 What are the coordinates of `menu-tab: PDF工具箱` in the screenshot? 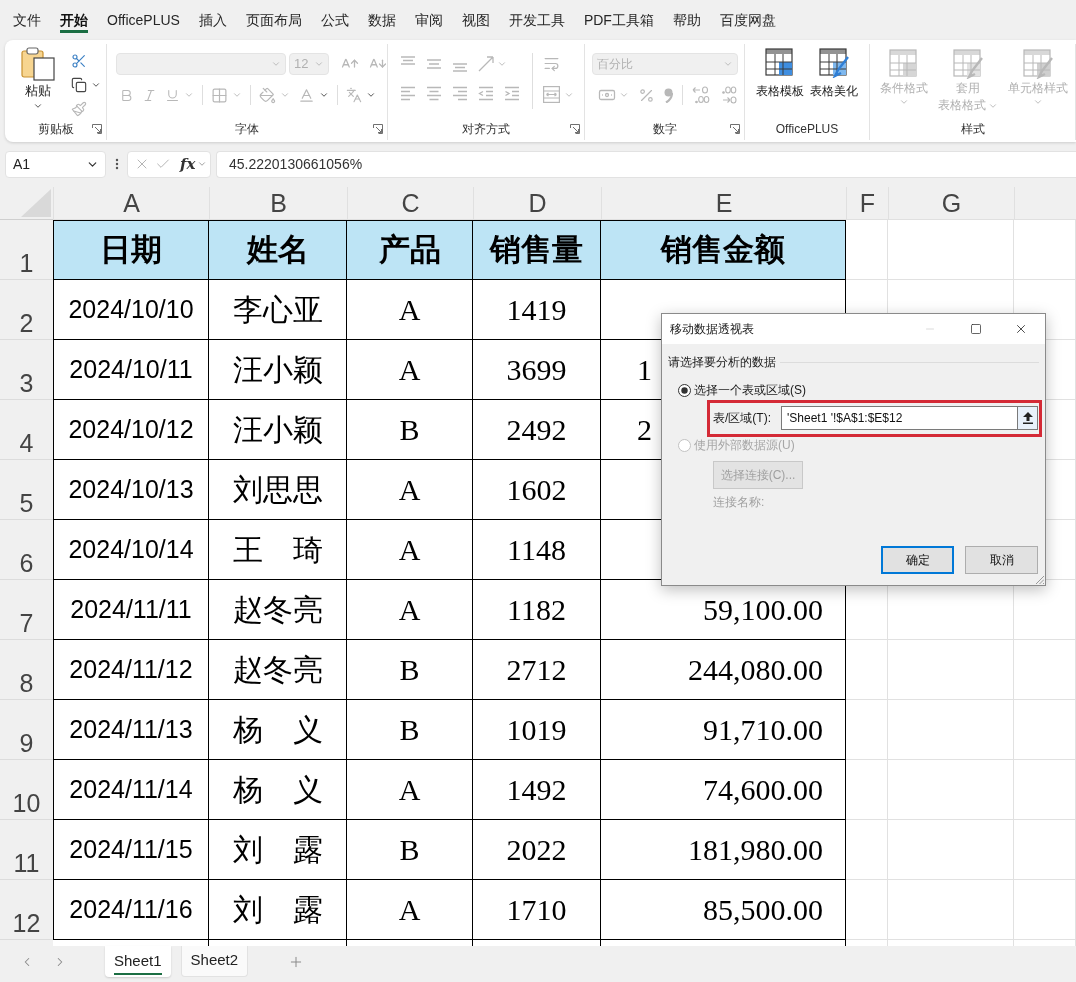 It's located at (618, 20).